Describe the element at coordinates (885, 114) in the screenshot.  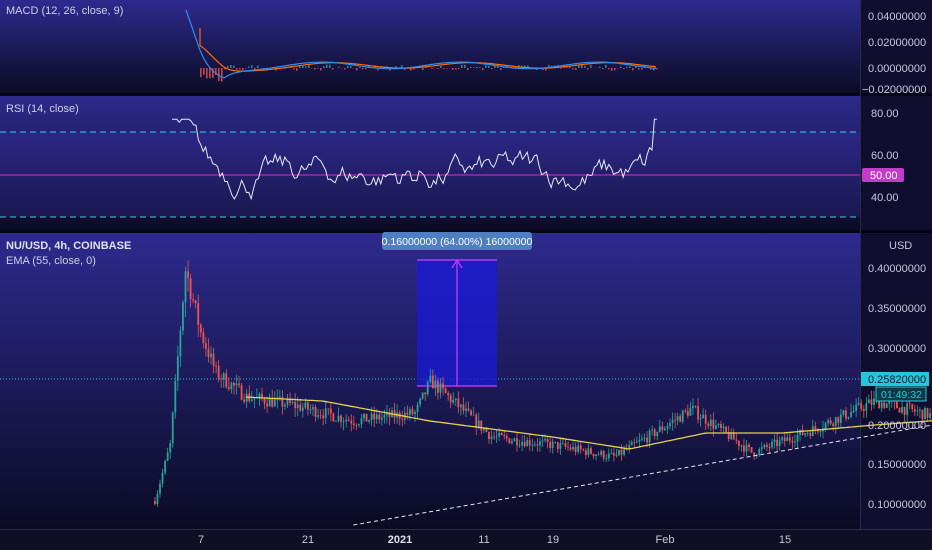
I see `rsi-axis-label: 80.00` at that location.